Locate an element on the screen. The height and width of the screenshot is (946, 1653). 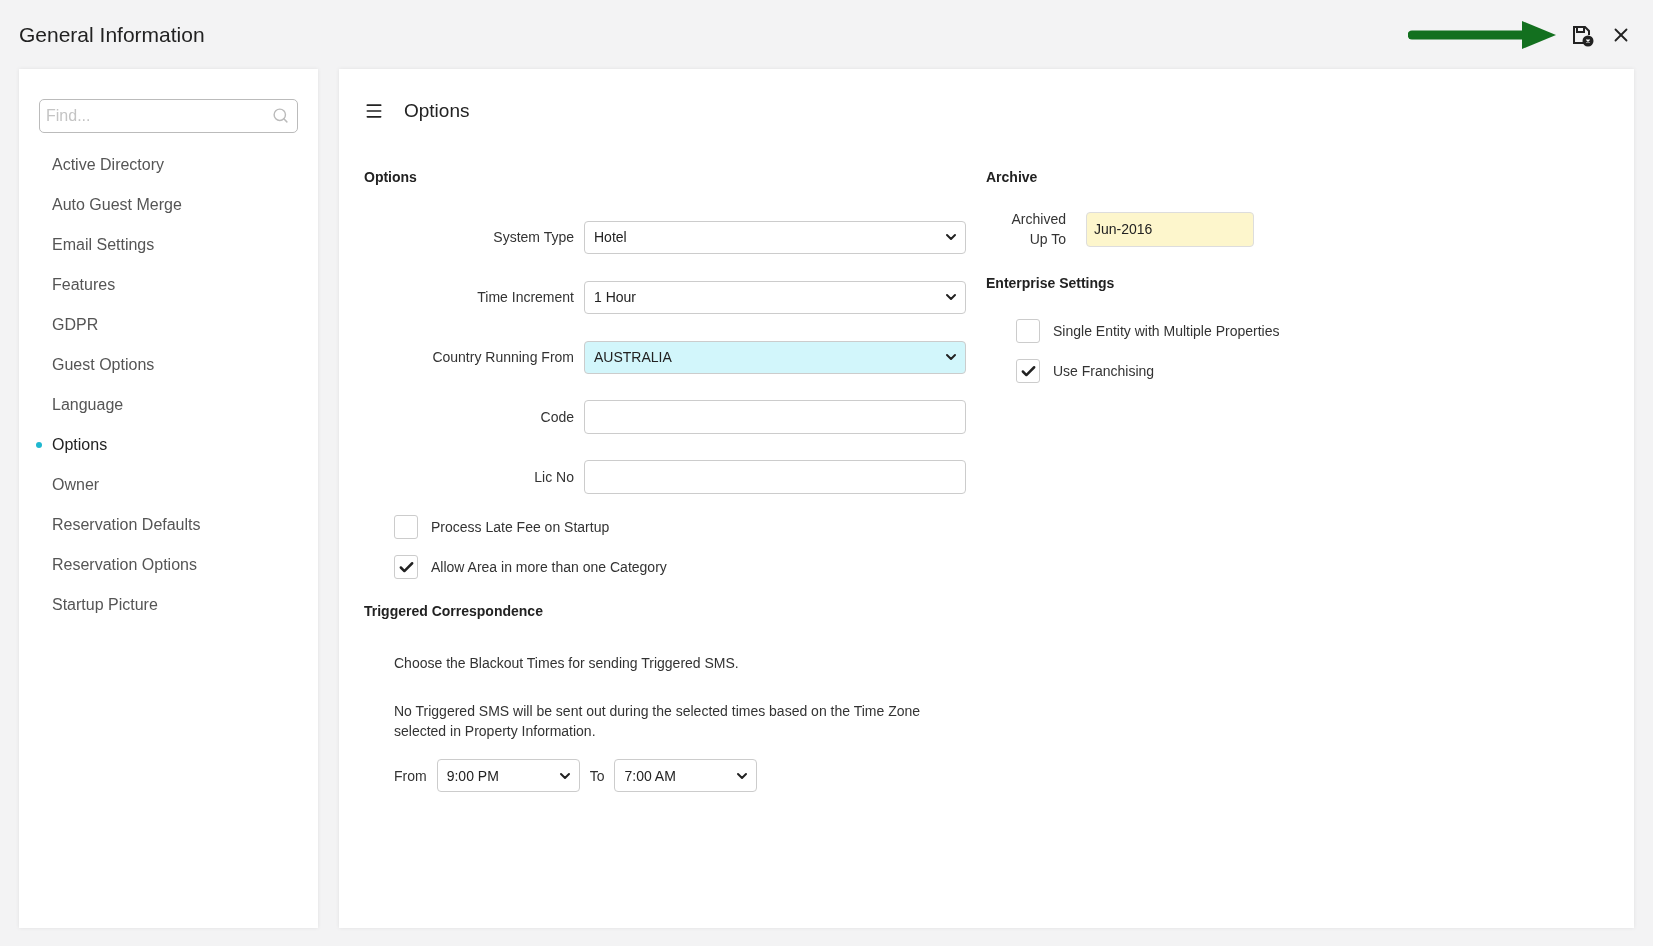
sidebar-item: Reservation Defaults is located at coordinates (168, 525).